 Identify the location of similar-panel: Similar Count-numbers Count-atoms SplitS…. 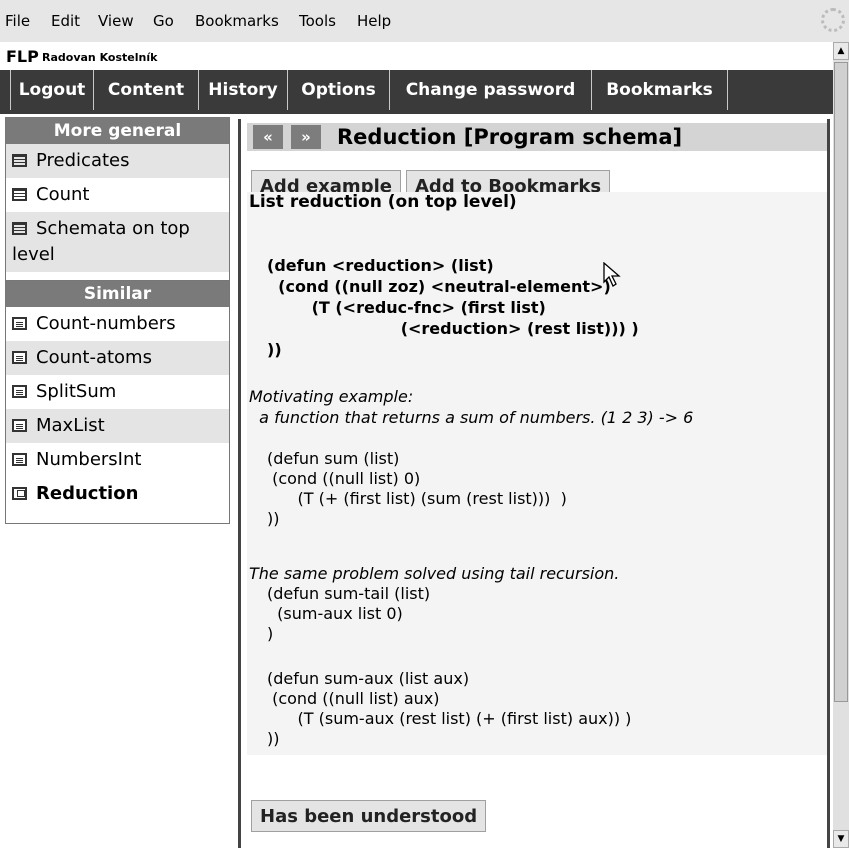
(117, 402).